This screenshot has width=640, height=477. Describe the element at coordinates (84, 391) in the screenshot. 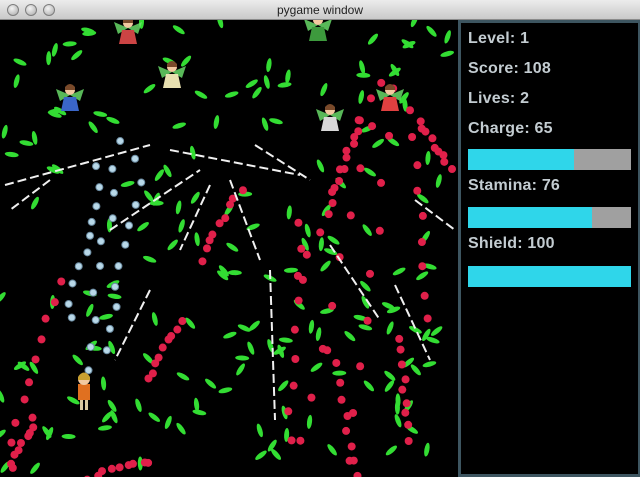

I see `player-sprite` at that location.